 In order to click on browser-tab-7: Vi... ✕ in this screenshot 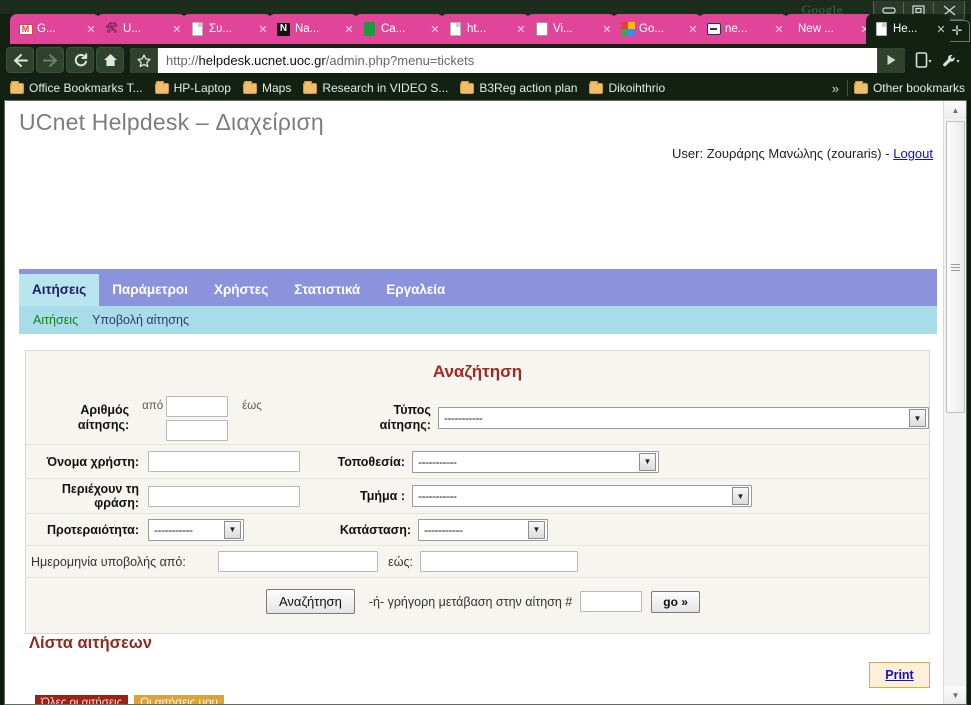, I will do `click(571, 29)`.